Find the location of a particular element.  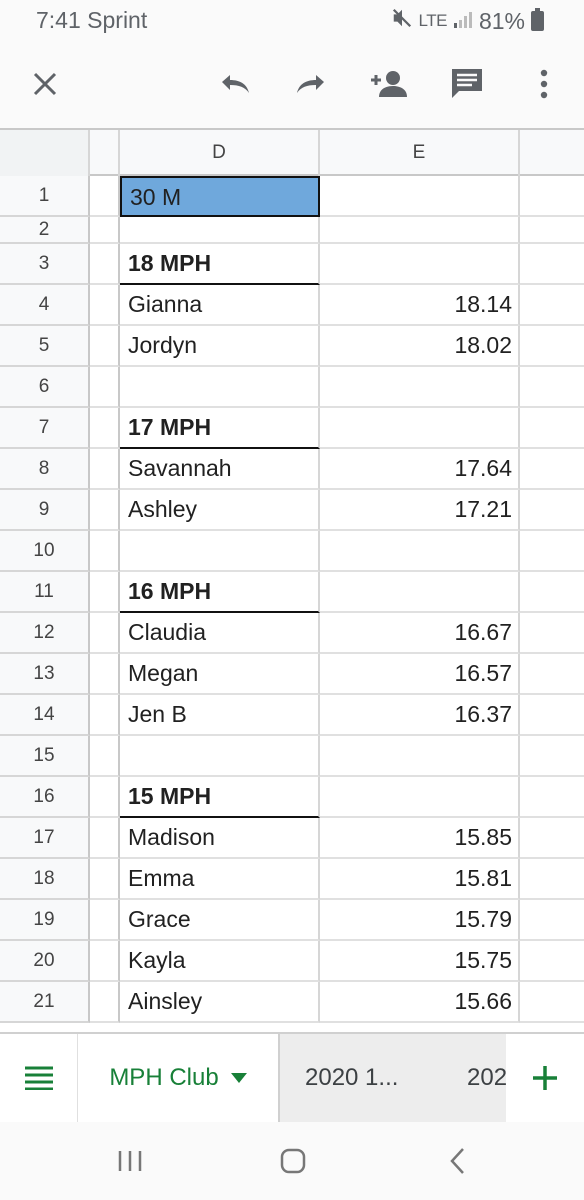

name-cell: Savannah is located at coordinates (220, 469).